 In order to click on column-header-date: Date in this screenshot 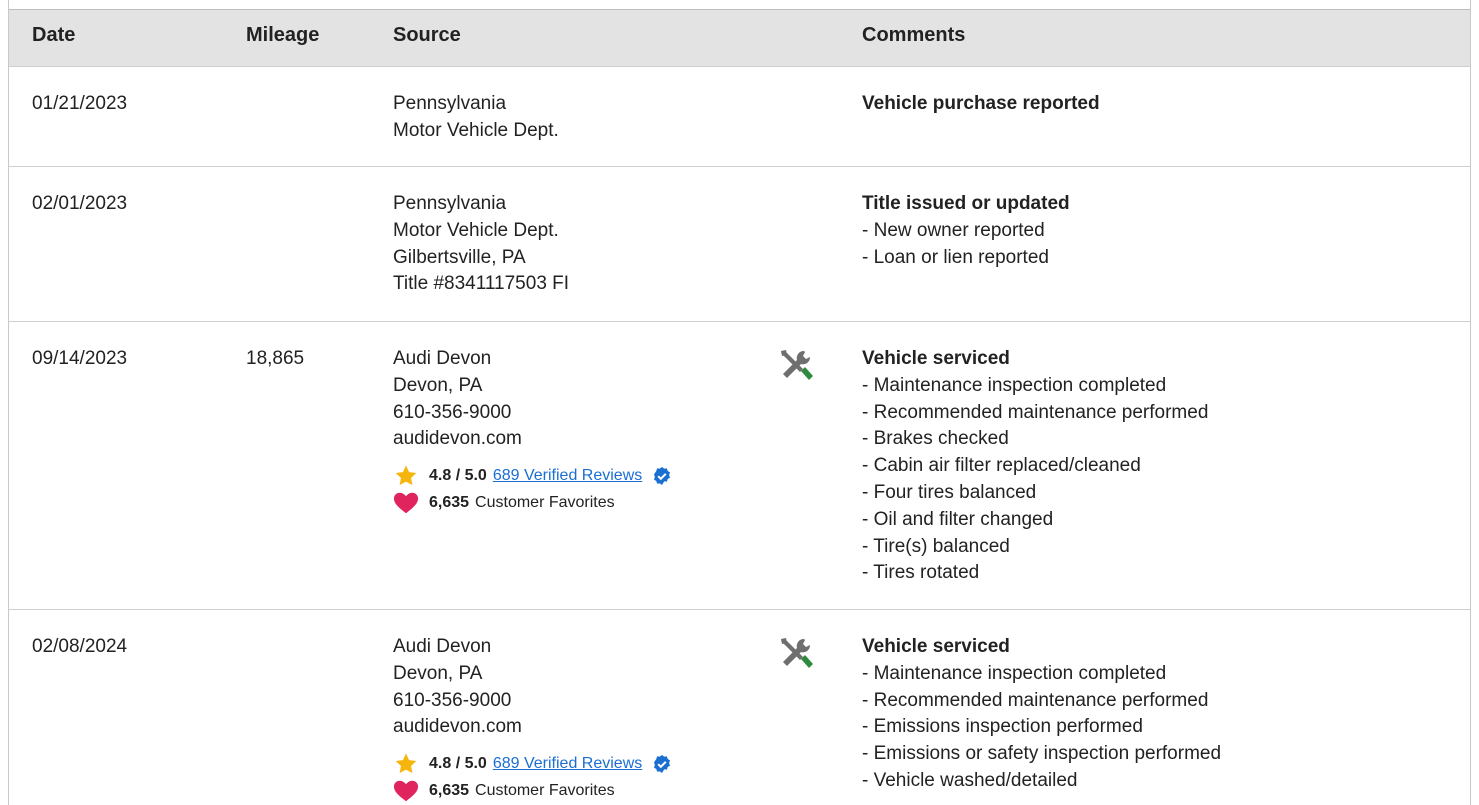, I will do `click(54, 35)`.